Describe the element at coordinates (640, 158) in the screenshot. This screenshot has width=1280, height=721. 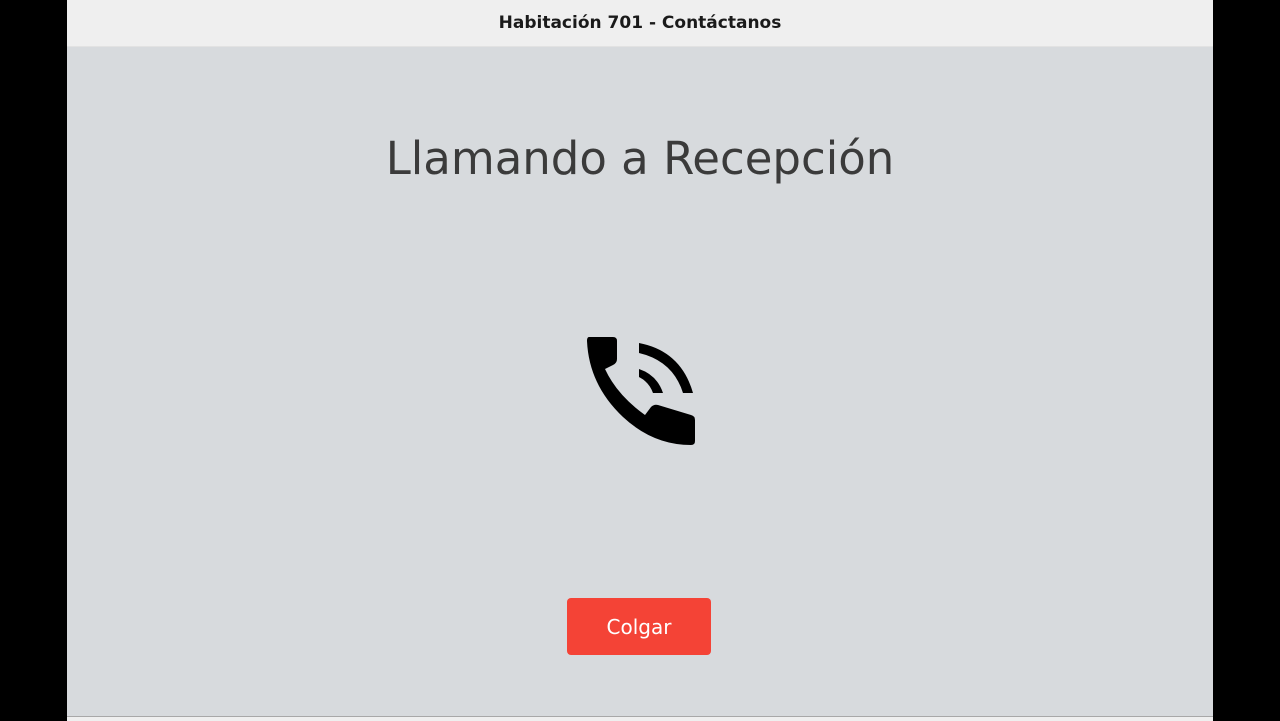
I see `call-status-heading: Llamando a Recepción` at that location.